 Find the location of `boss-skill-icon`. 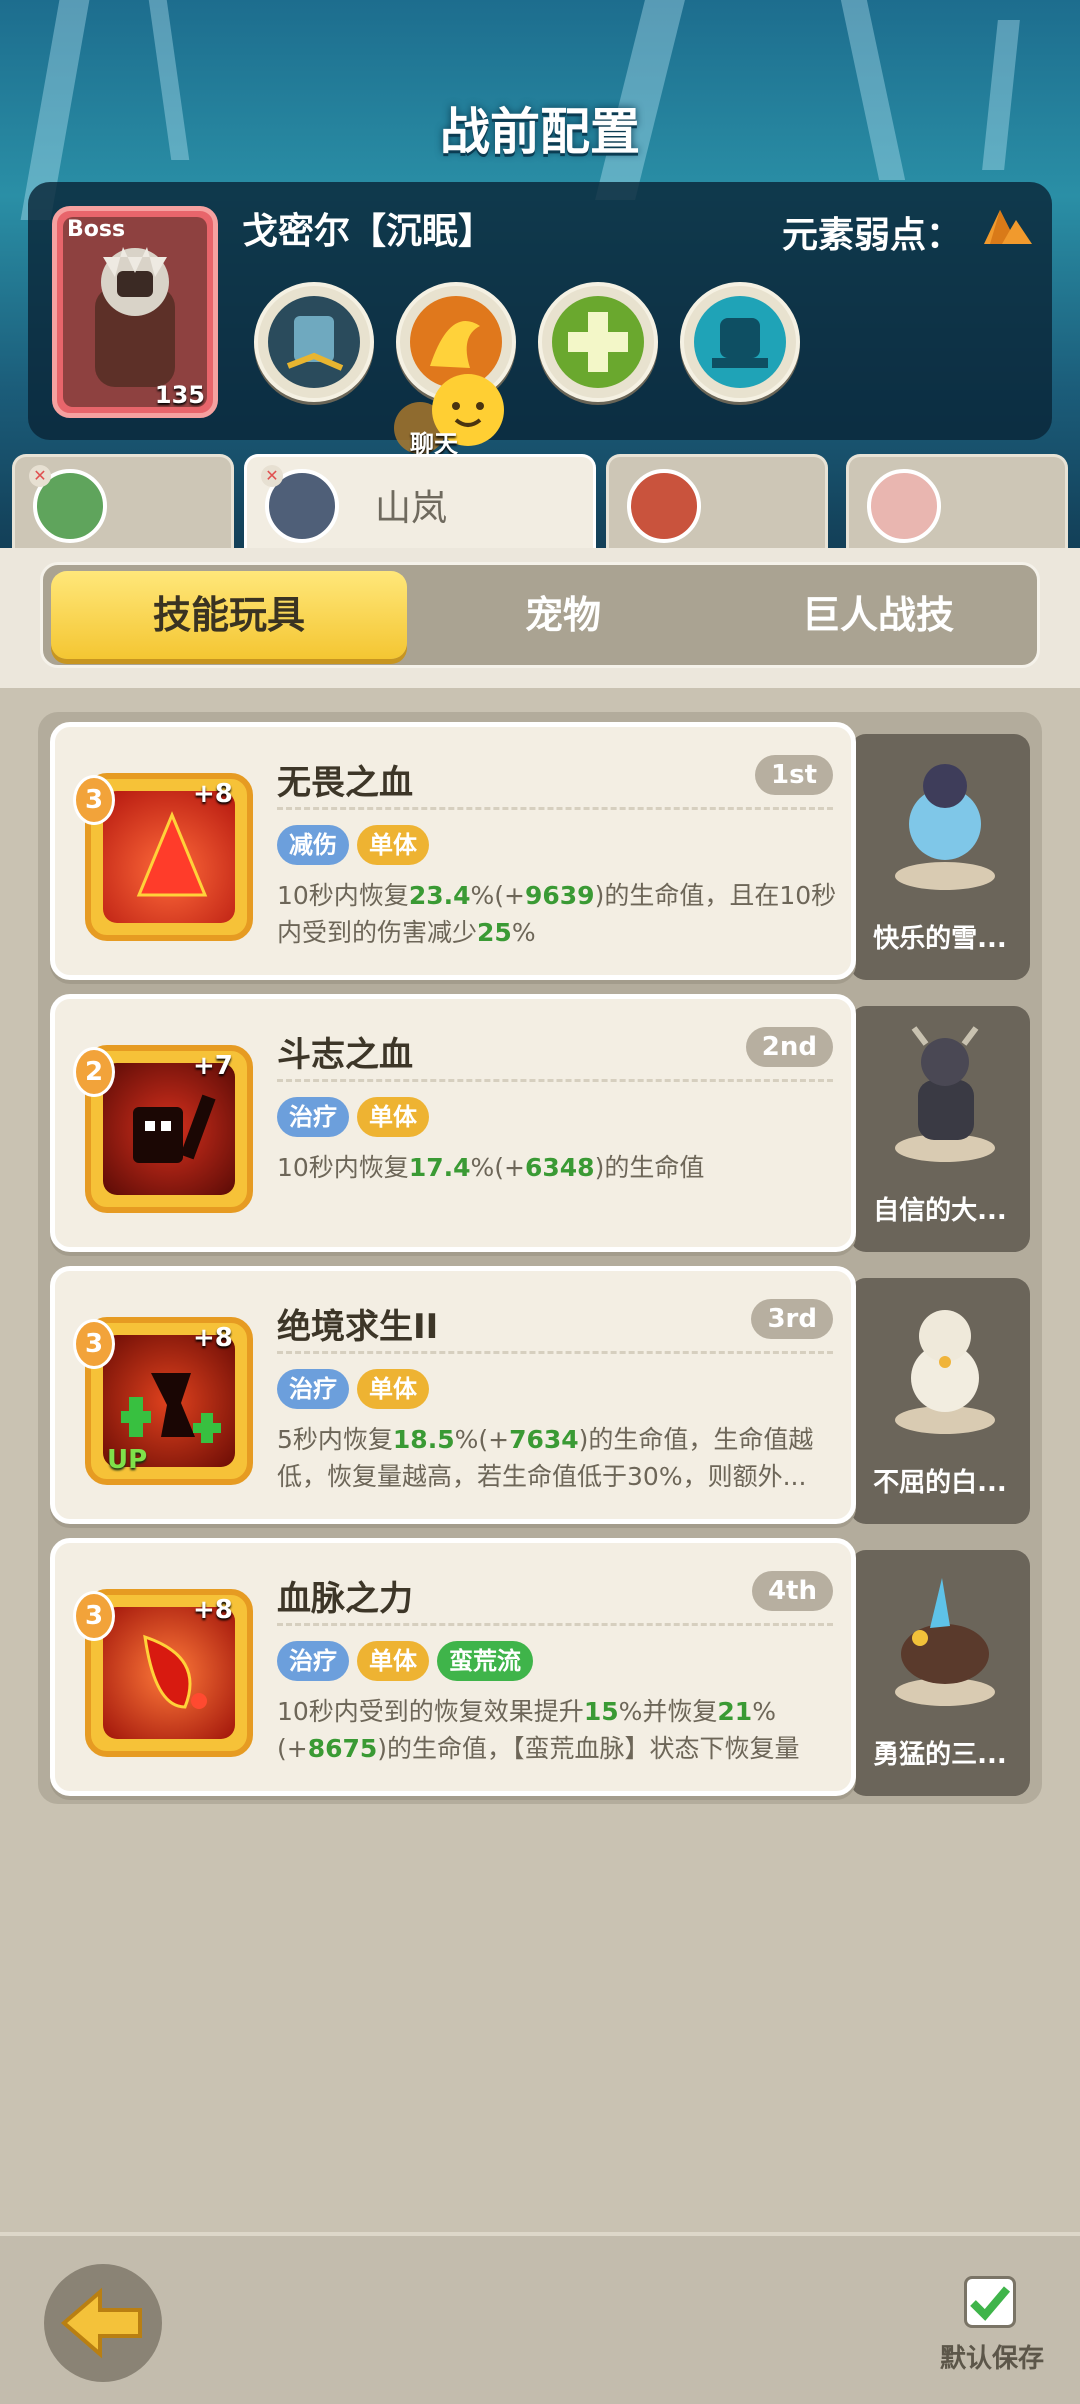

boss-skill-icon is located at coordinates (315, 343).